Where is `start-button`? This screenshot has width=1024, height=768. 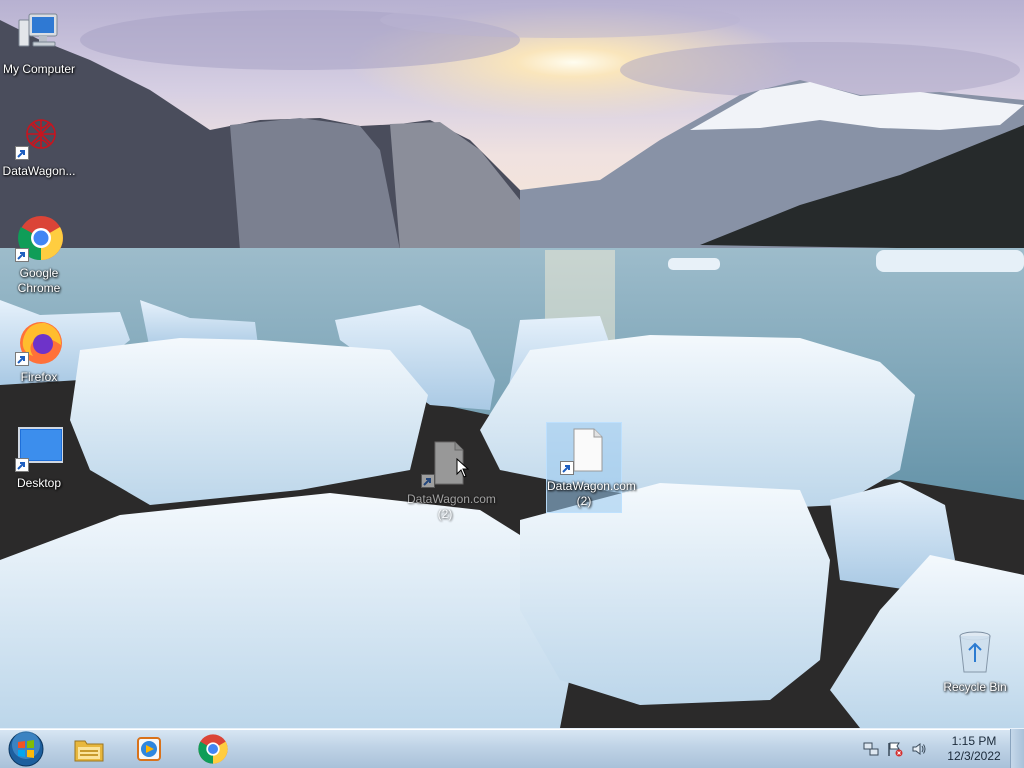 start-button is located at coordinates (26, 749).